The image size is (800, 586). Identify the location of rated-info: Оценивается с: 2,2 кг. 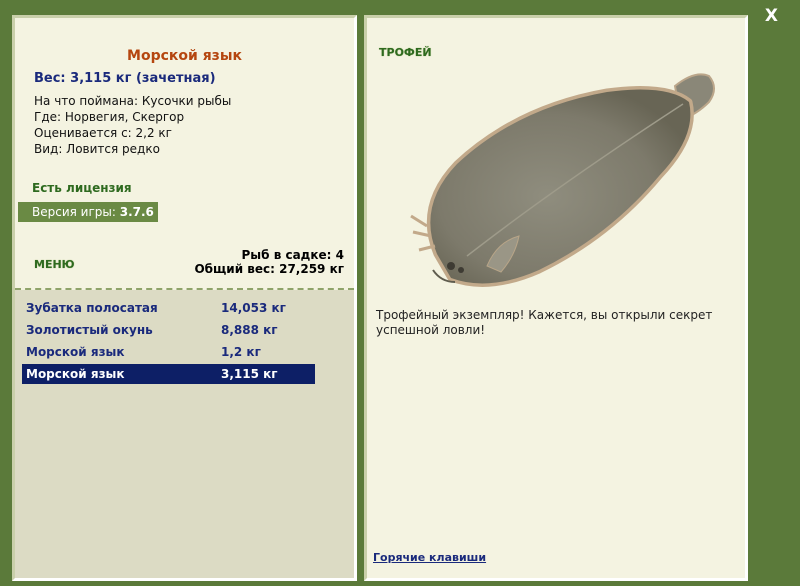
(103, 133).